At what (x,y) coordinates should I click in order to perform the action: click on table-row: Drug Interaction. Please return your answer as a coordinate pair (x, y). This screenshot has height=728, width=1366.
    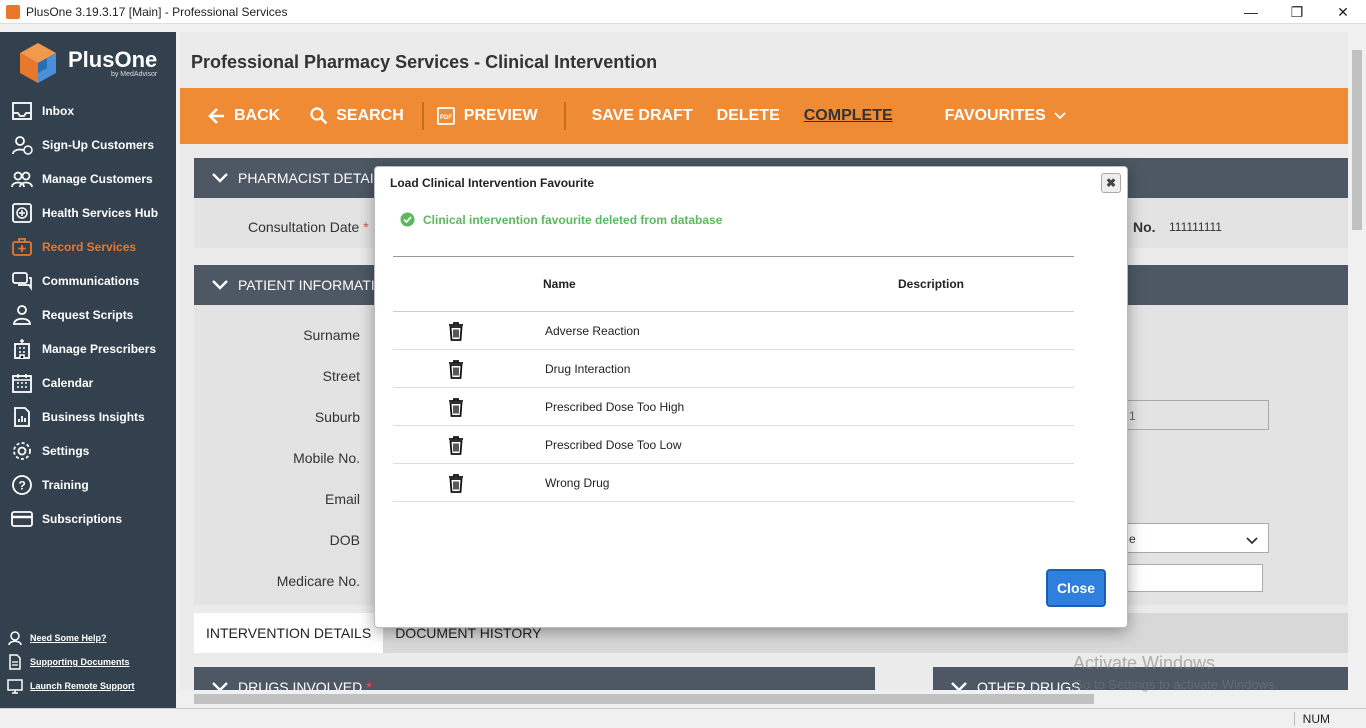
    Looking at the image, I should click on (733, 369).